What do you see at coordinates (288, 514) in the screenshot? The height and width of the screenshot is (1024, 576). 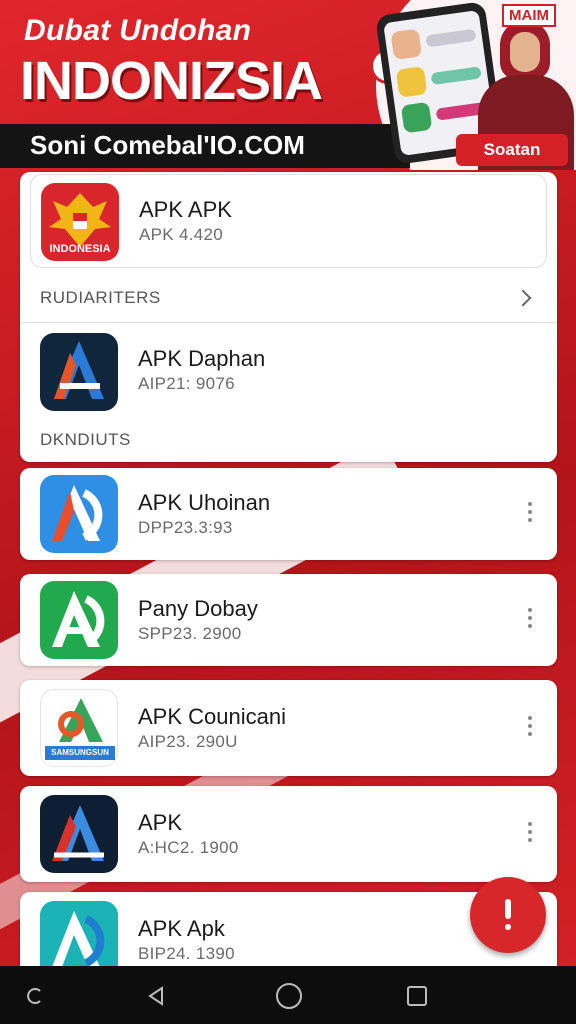 I see `app-card: APK Uhoinan DPP23.3:93` at bounding box center [288, 514].